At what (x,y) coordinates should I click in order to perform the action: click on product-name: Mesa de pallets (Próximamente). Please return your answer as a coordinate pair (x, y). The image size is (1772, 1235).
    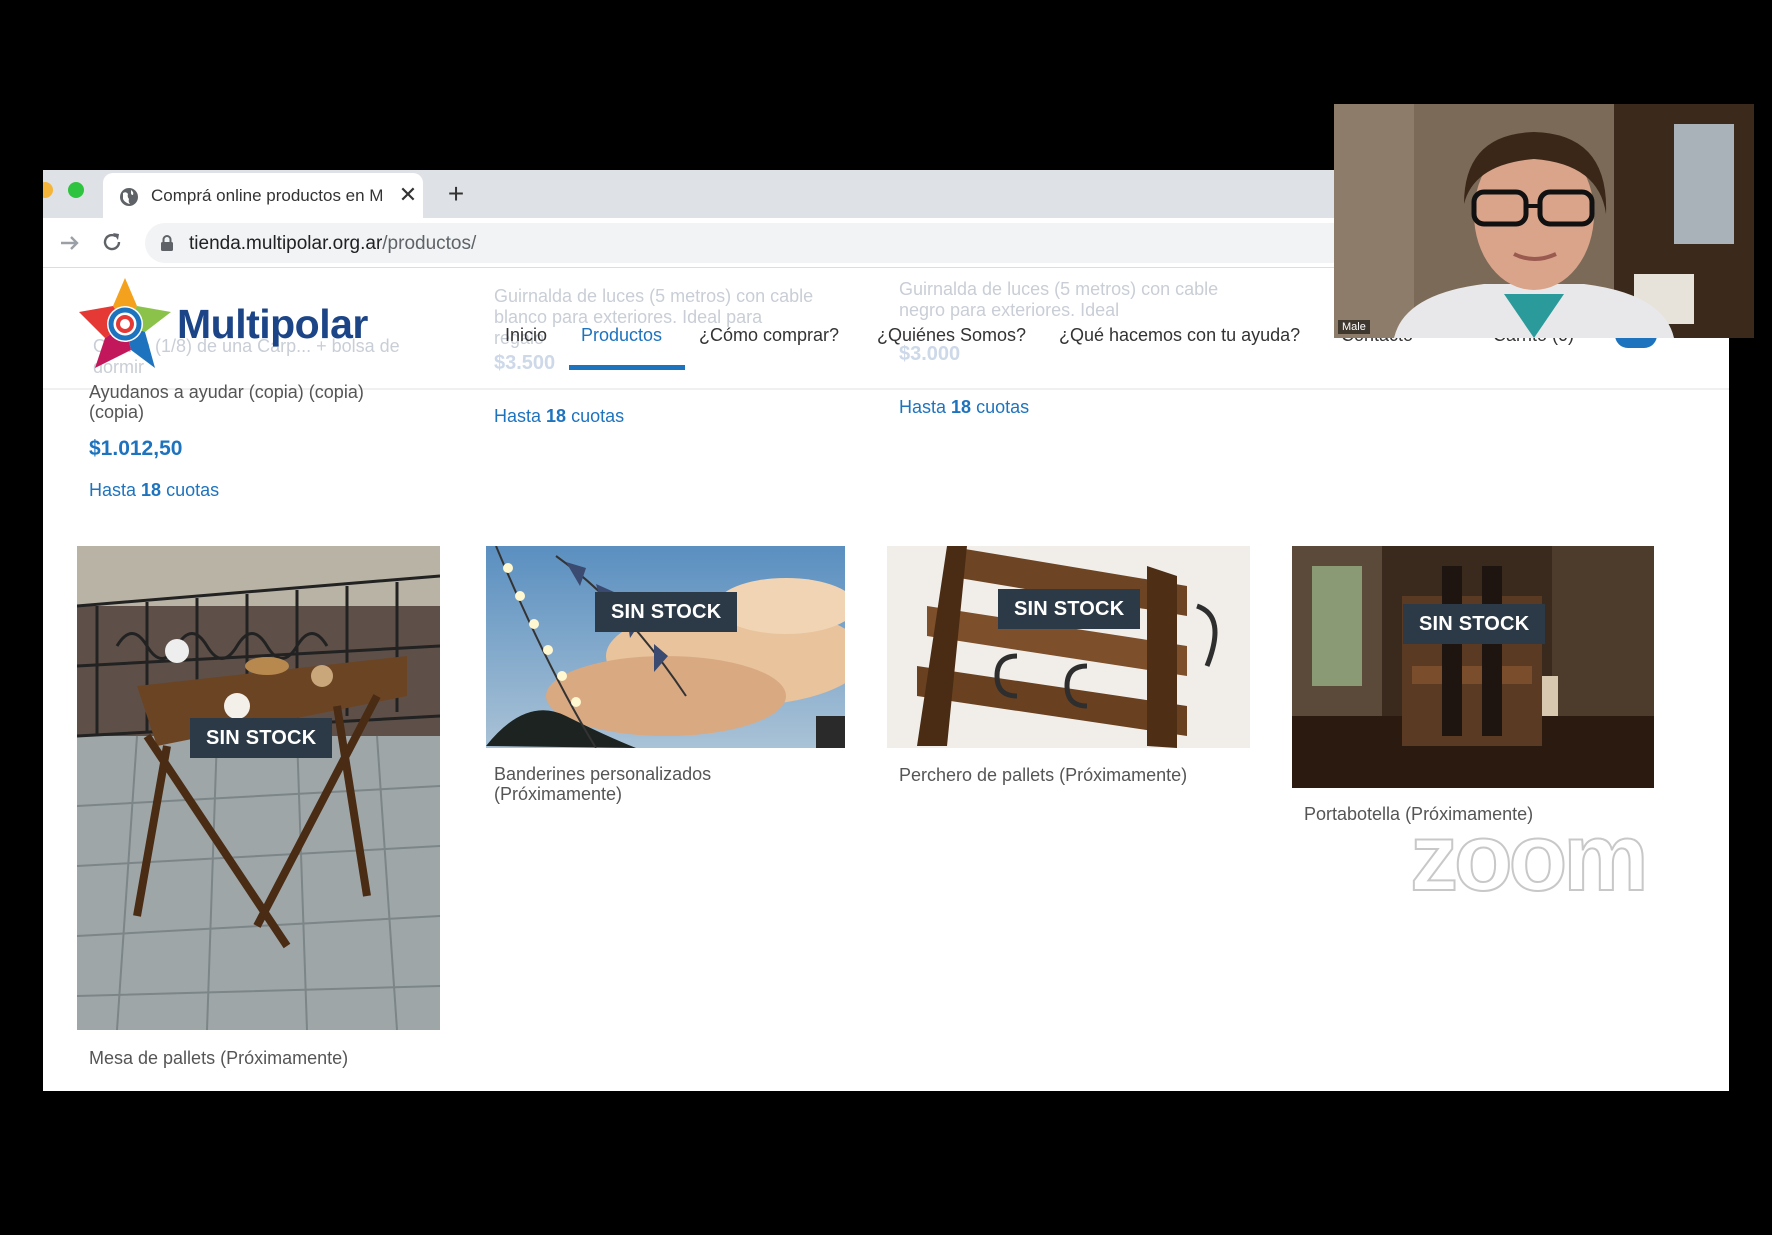
    Looking at the image, I should click on (254, 1058).